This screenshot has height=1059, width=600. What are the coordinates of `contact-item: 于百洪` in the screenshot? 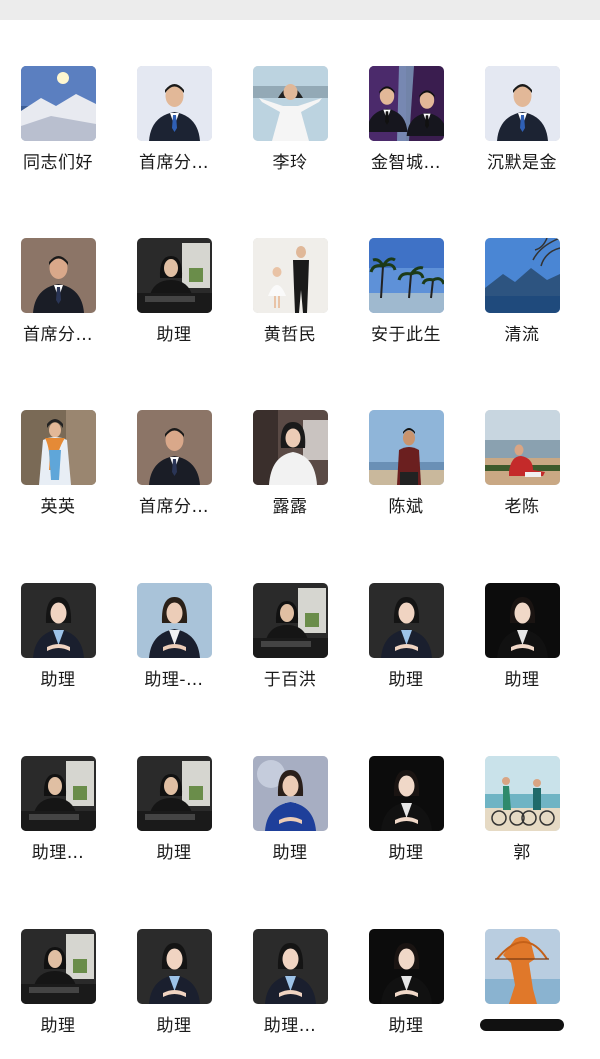 It's located at (290, 648).